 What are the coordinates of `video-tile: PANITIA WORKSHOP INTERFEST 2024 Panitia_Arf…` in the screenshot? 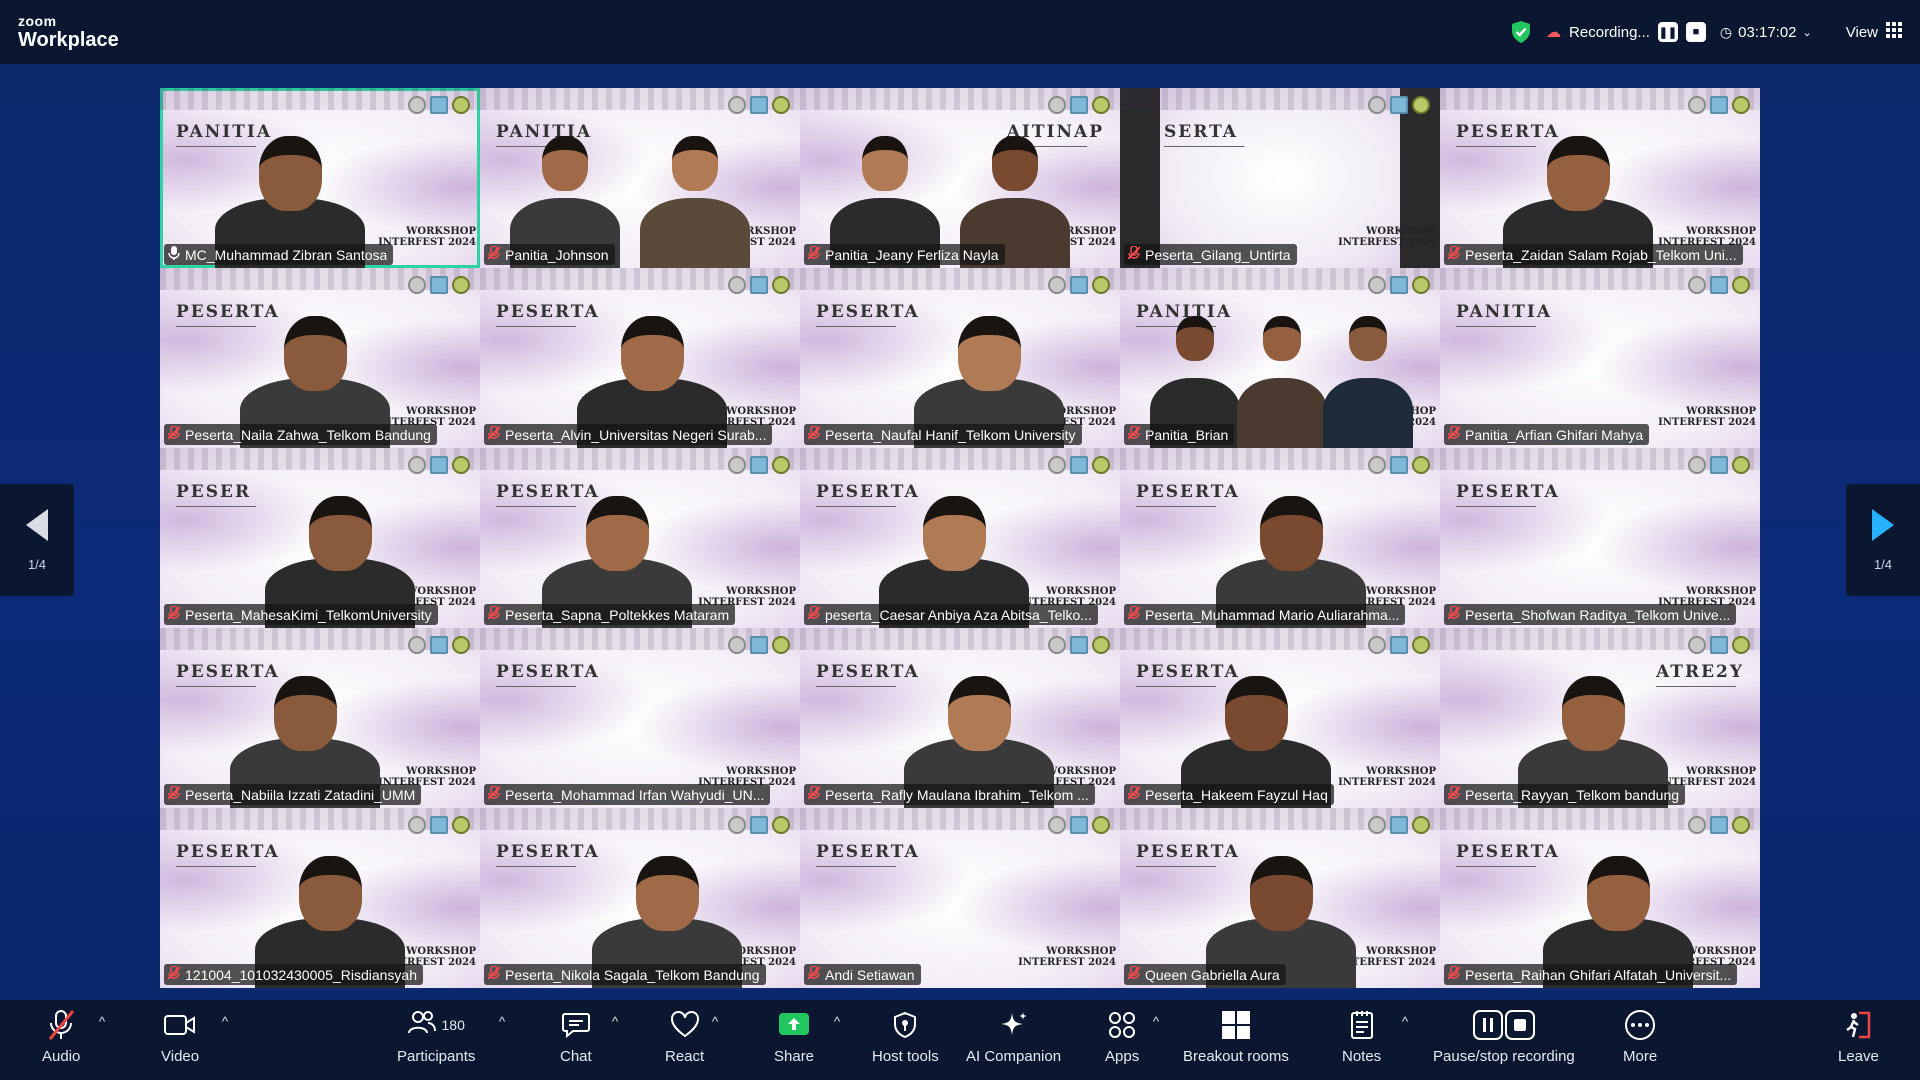 It's located at (1600, 358).